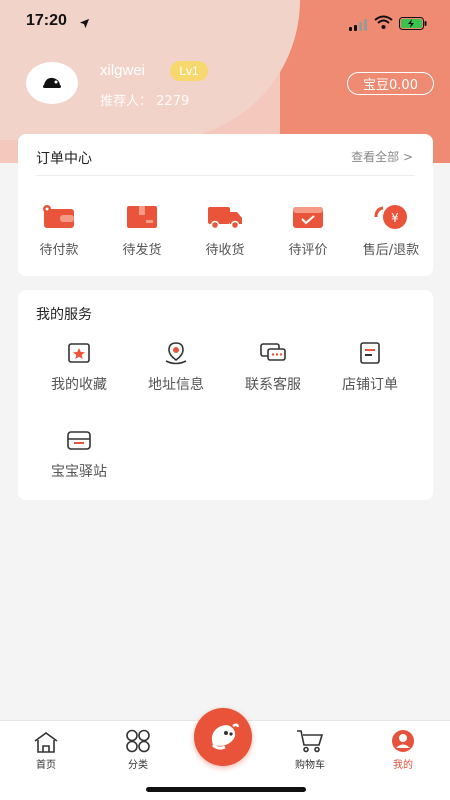 This screenshot has width=450, height=800. What do you see at coordinates (142, 250) in the screenshot?
I see `order-item-label: 待发货` at bounding box center [142, 250].